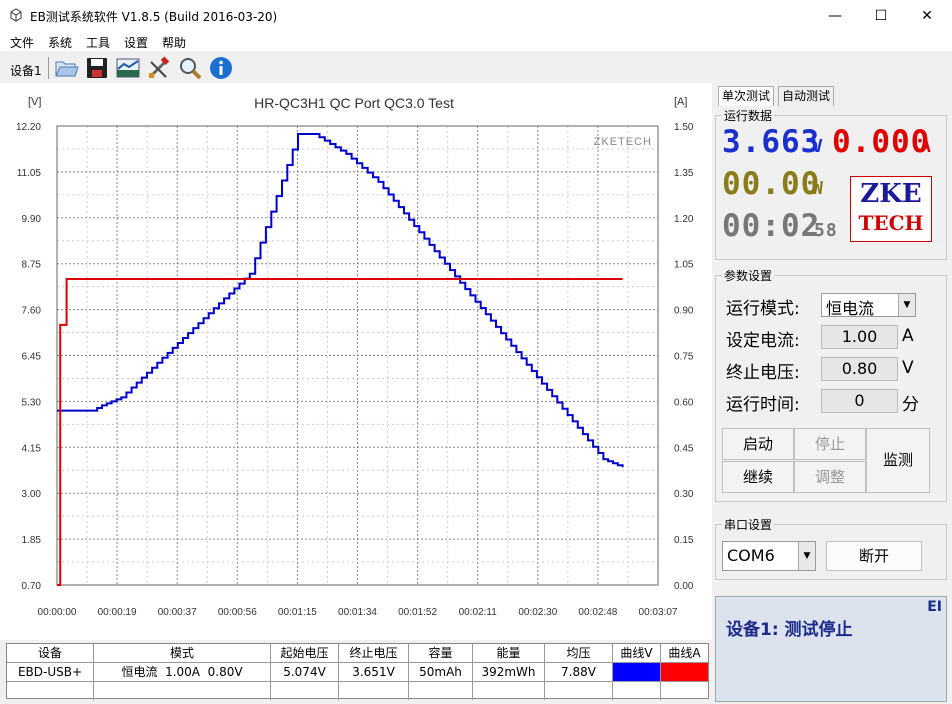  I want to click on menu-system: 系统, so click(60, 42).